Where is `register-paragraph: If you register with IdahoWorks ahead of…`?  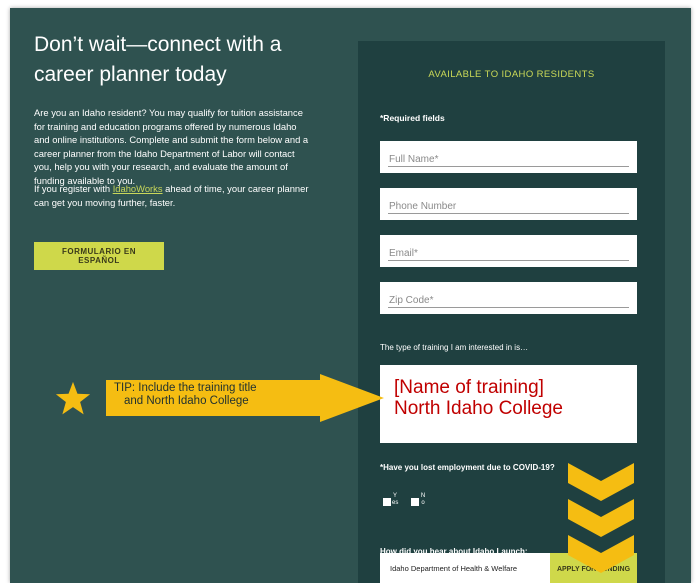
register-paragraph: If you register with IdahoWorks ahead of… is located at coordinates (171, 195).